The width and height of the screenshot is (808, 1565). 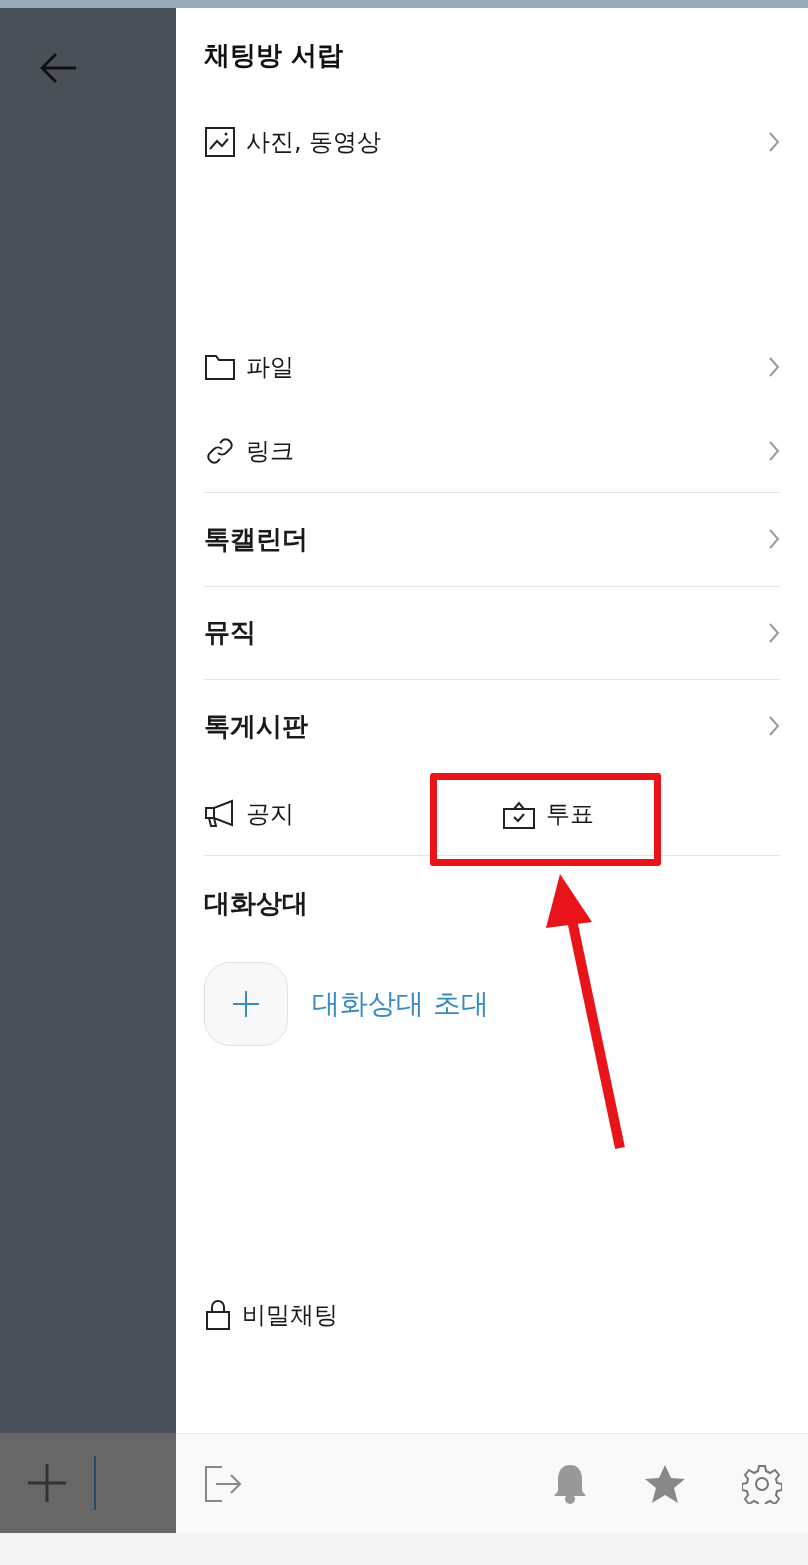 I want to click on menu-label: 비밀채팅, so click(x=290, y=1315).